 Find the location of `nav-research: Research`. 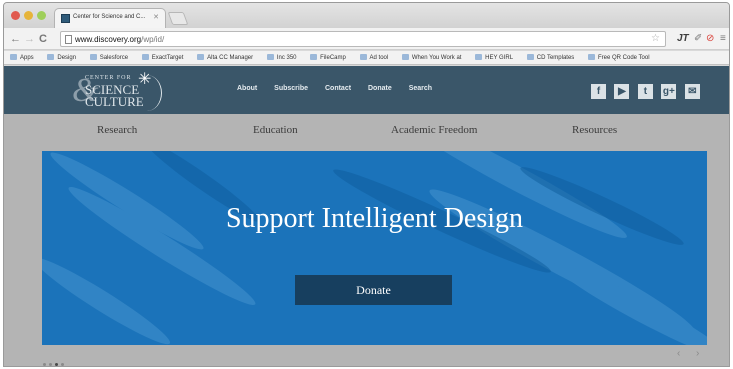

nav-research: Research is located at coordinates (117, 130).